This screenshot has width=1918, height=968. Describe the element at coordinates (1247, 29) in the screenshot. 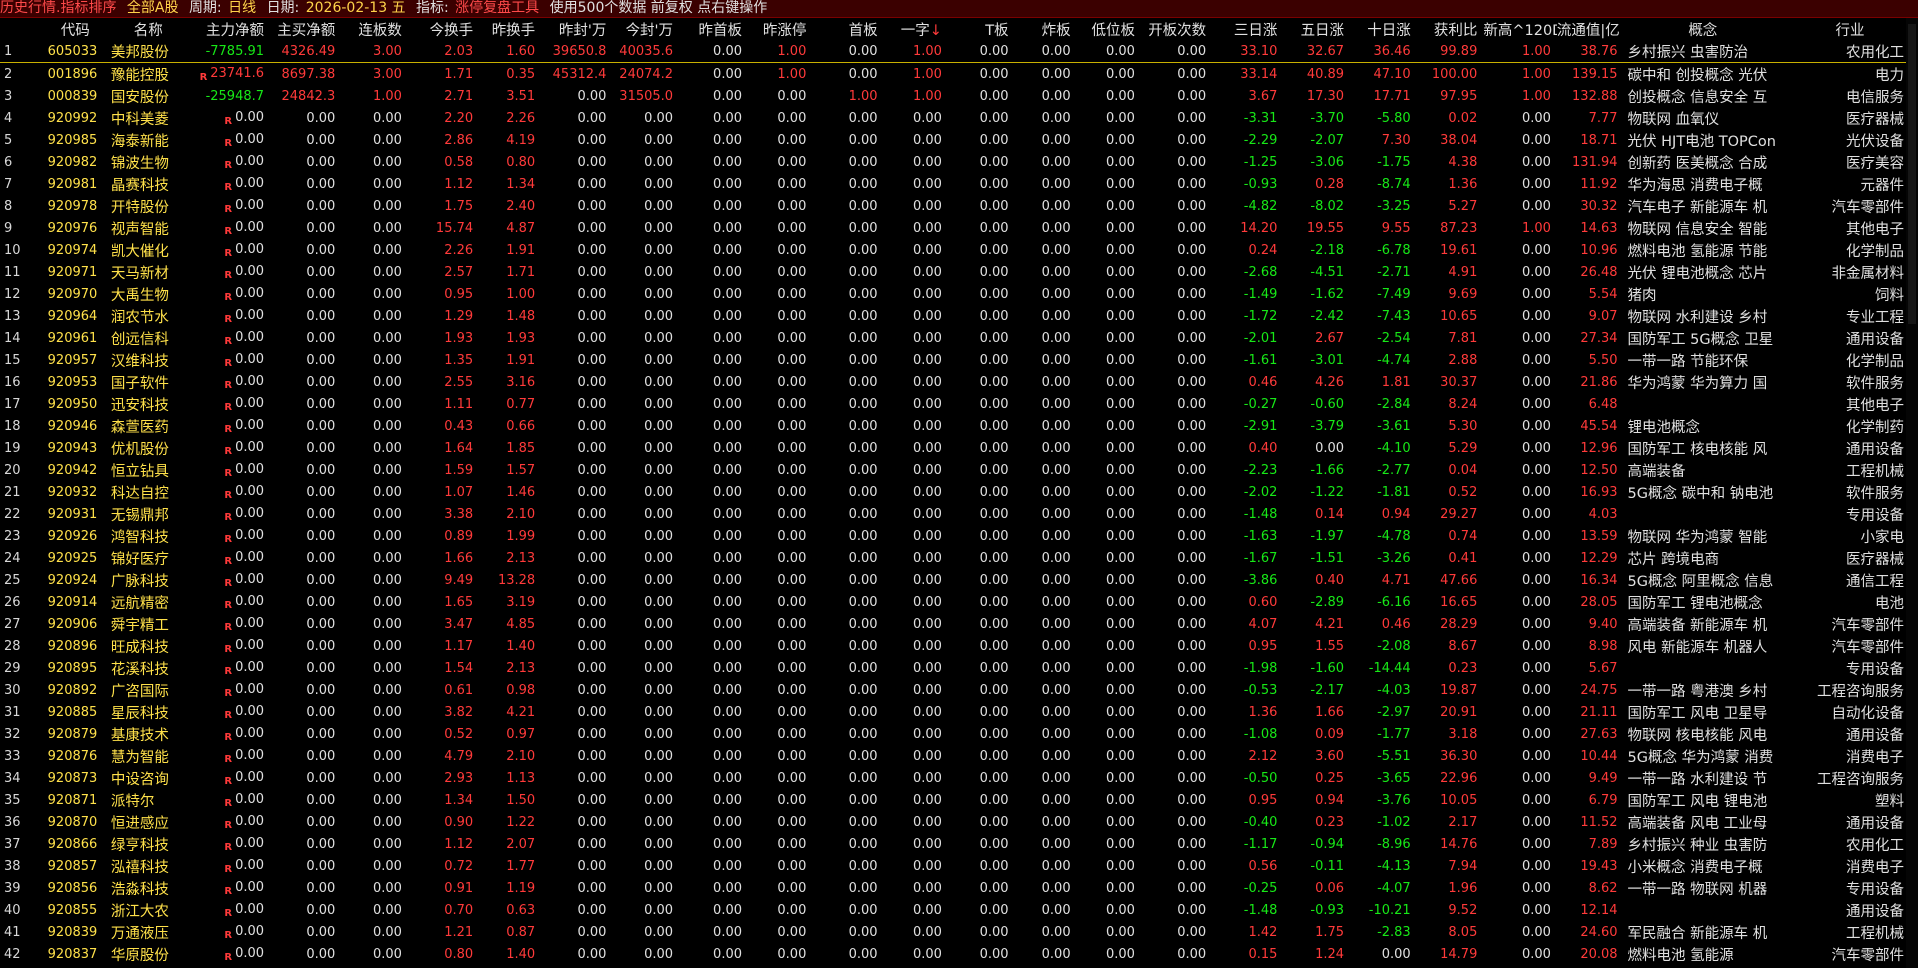

I see `col-3day-change-header: 三日涨` at that location.